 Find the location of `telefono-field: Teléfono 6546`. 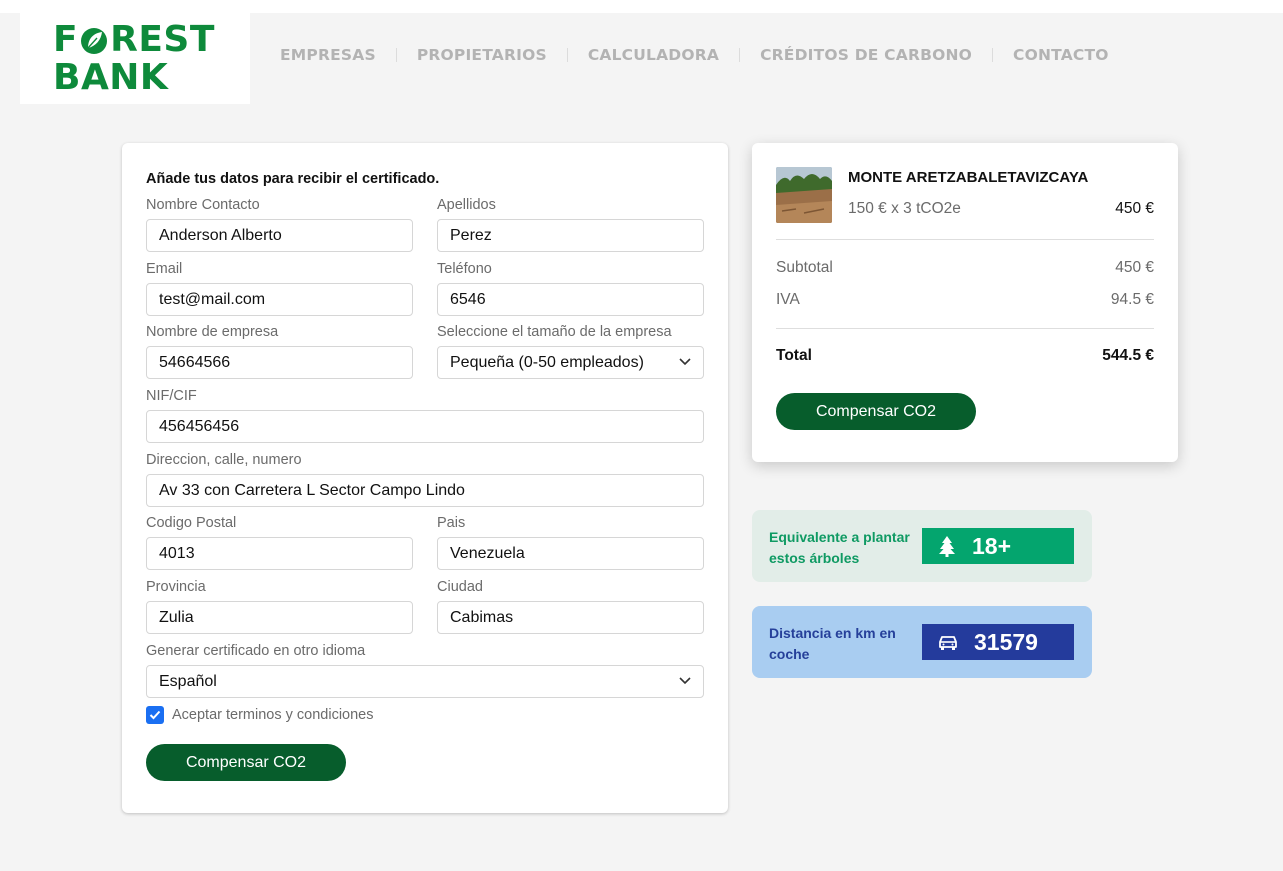

telefono-field: Teléfono 6546 is located at coordinates (570, 288).